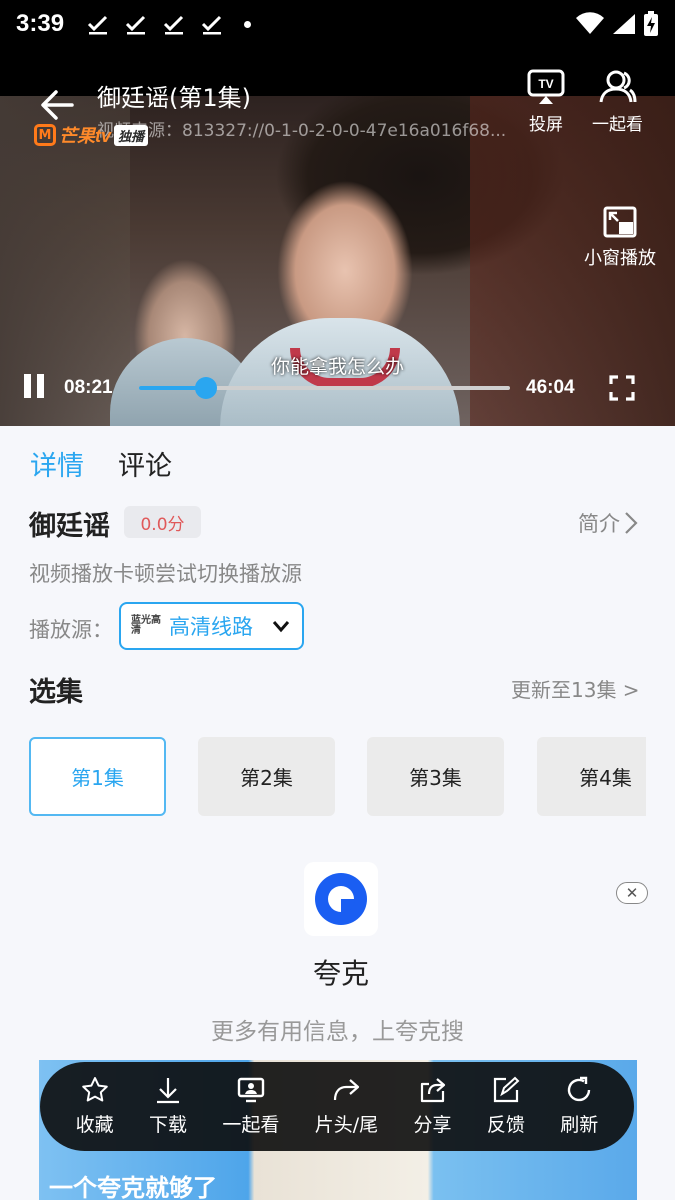 The image size is (675, 1200). I want to click on source-dropdown: 蓝光高清 高清线路, so click(211, 626).